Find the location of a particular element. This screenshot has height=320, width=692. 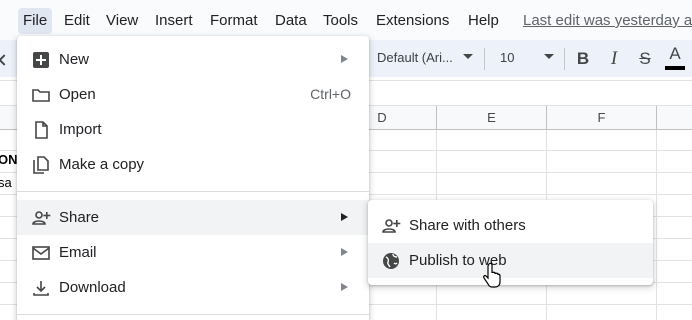

share-submenu: Share with others Publish to web is located at coordinates (510, 242).